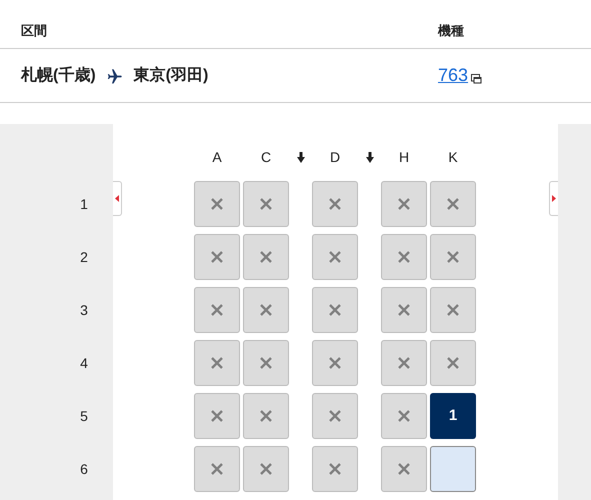  Describe the element at coordinates (453, 416) in the screenshot. I see `selected-seat: 1` at that location.